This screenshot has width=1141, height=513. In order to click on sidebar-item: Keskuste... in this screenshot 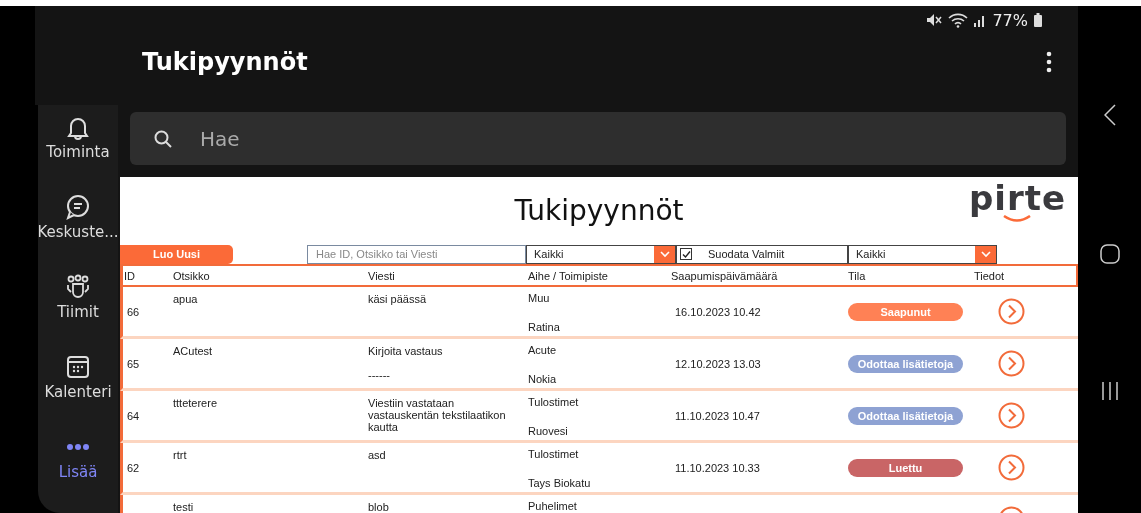, I will do `click(78, 233)`.